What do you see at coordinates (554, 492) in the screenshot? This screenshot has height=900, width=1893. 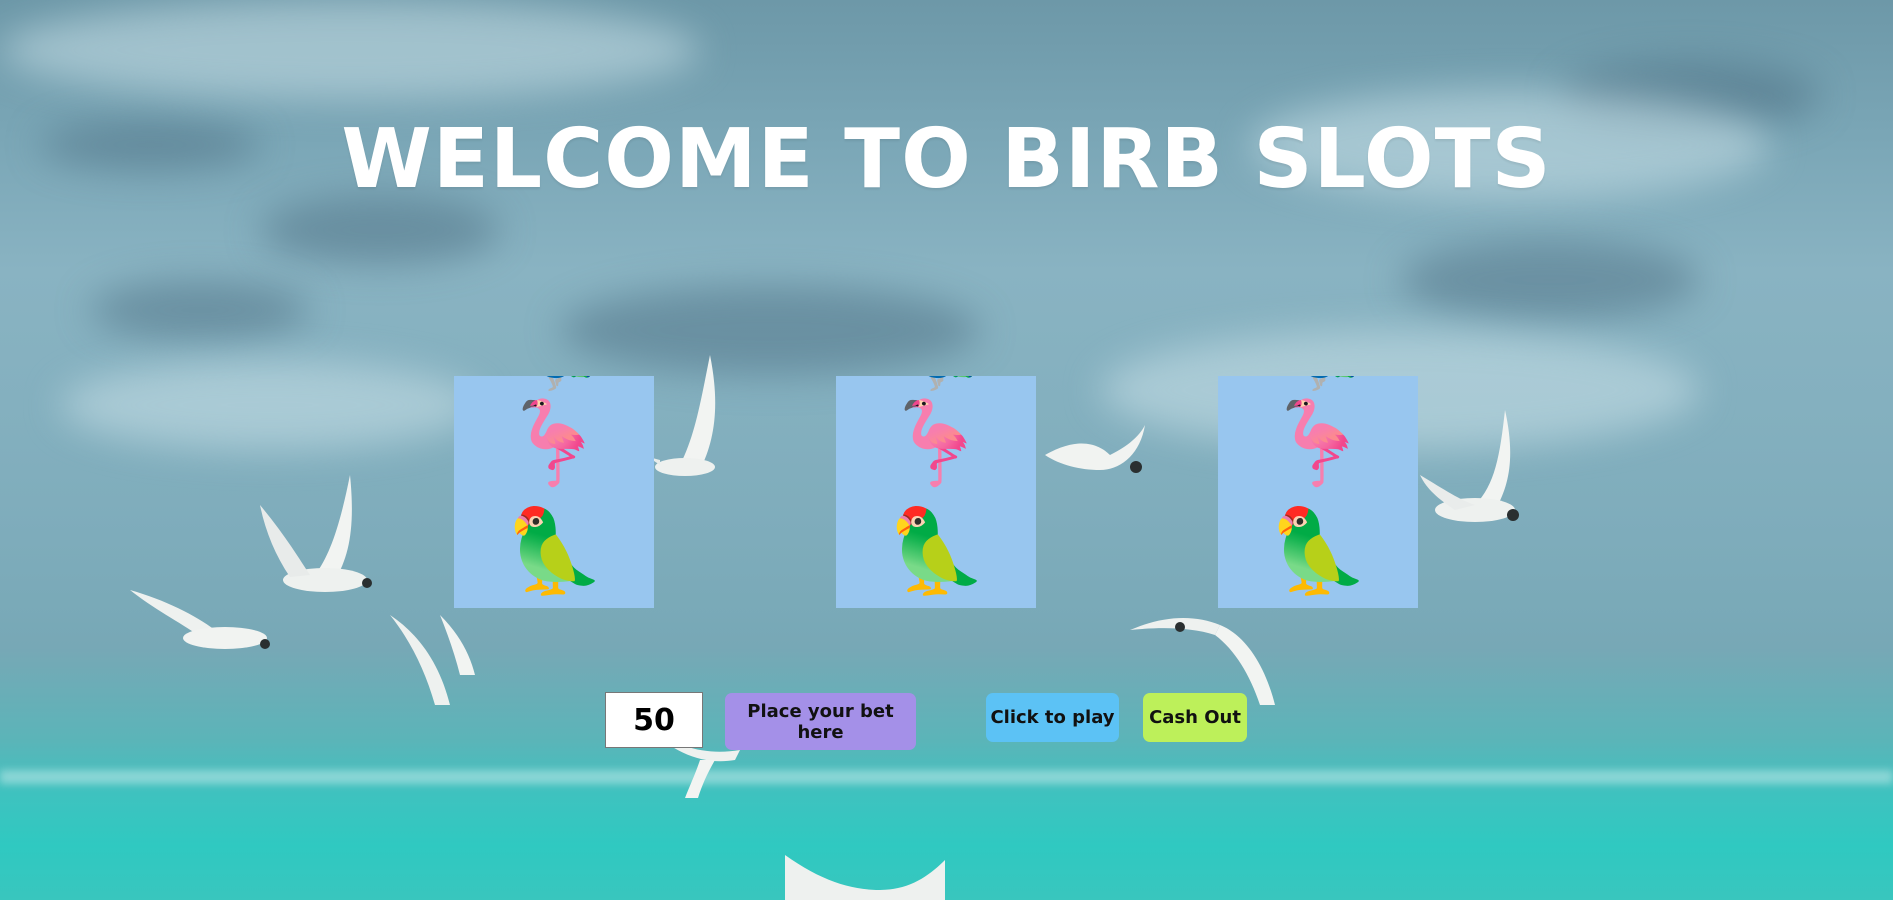 I see `slot-reel-1: 🦚 🦩 🦜` at bounding box center [554, 492].